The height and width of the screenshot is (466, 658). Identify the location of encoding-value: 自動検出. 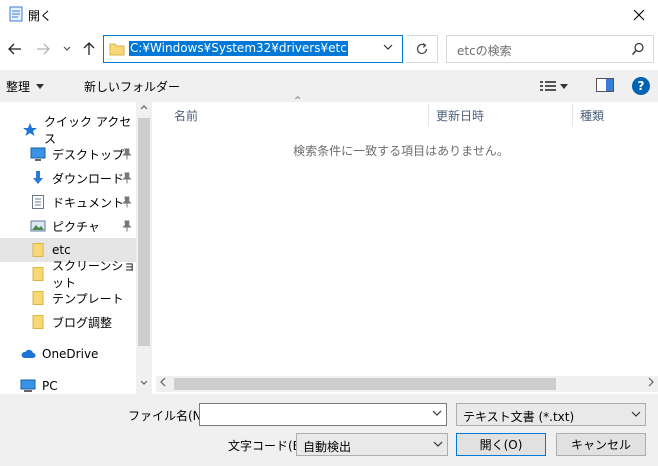
(327, 447).